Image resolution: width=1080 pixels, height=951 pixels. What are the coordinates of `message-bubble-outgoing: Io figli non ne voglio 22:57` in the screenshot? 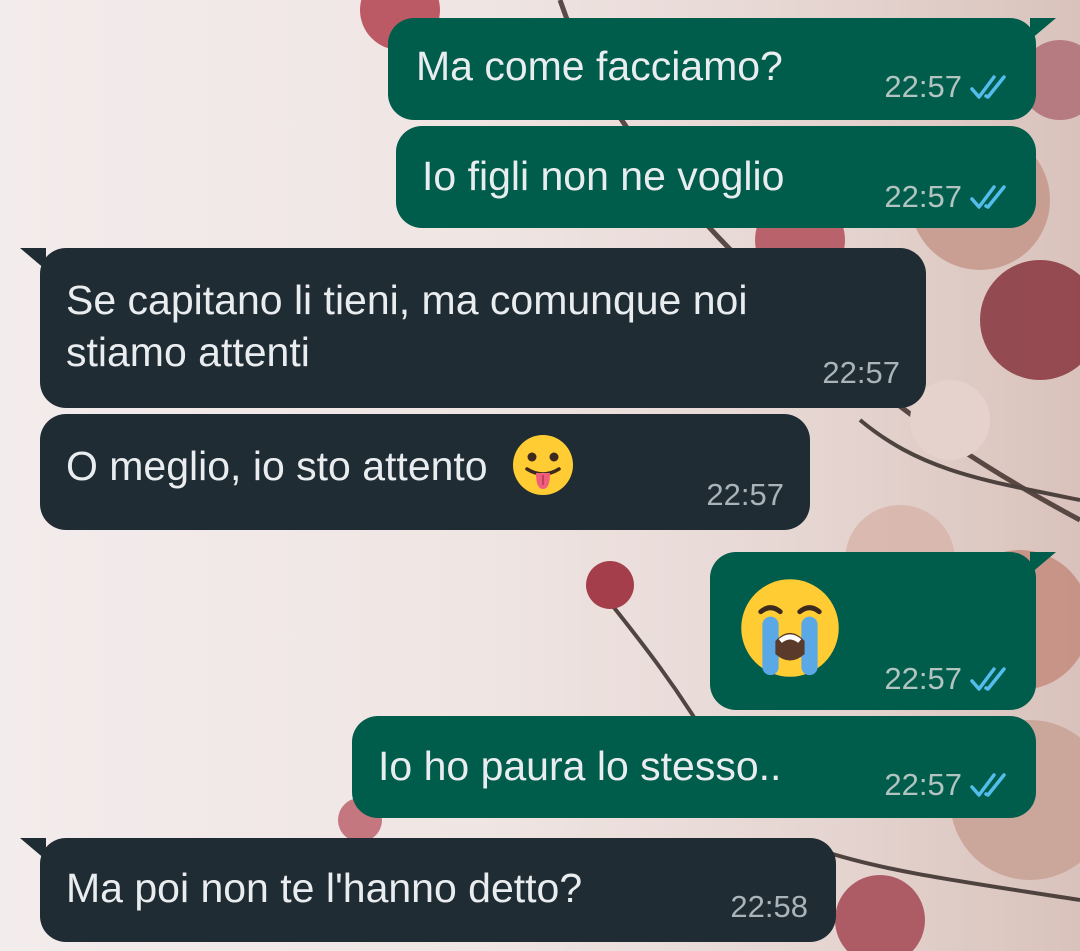 It's located at (716, 177).